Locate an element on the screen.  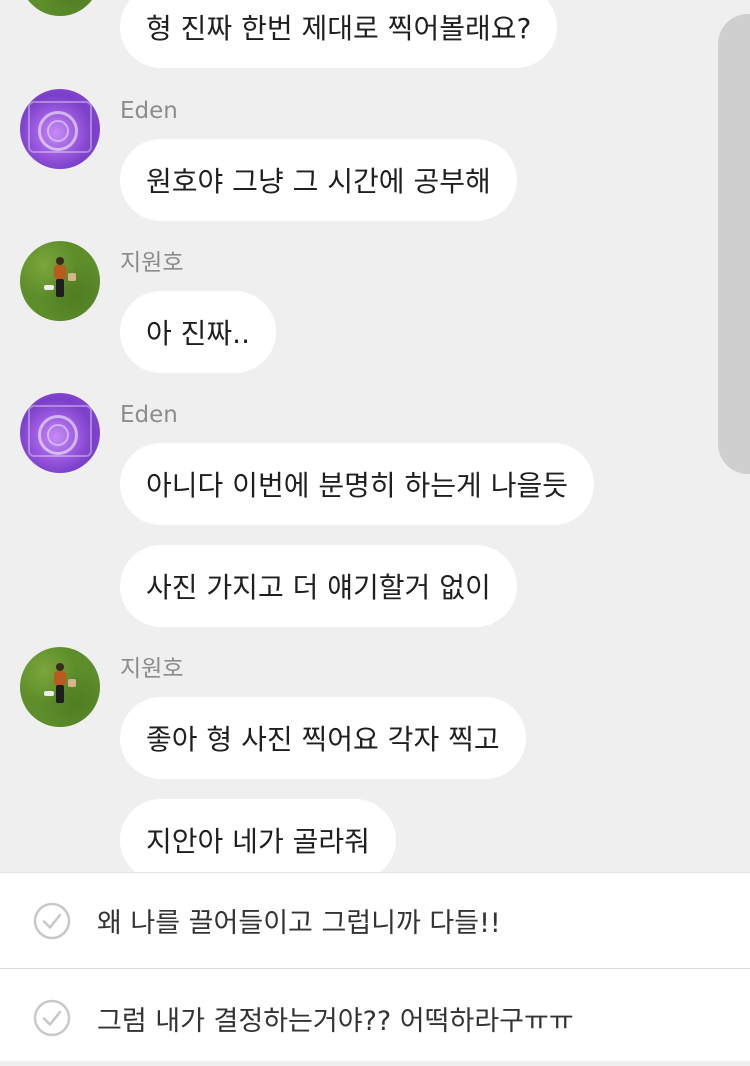
avatar is located at coordinates (60, 8).